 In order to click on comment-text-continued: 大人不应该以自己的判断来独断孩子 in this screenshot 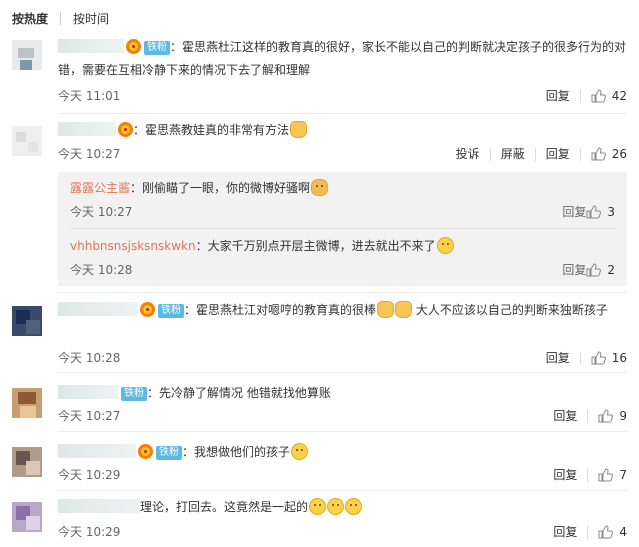, I will do `click(511, 310)`.